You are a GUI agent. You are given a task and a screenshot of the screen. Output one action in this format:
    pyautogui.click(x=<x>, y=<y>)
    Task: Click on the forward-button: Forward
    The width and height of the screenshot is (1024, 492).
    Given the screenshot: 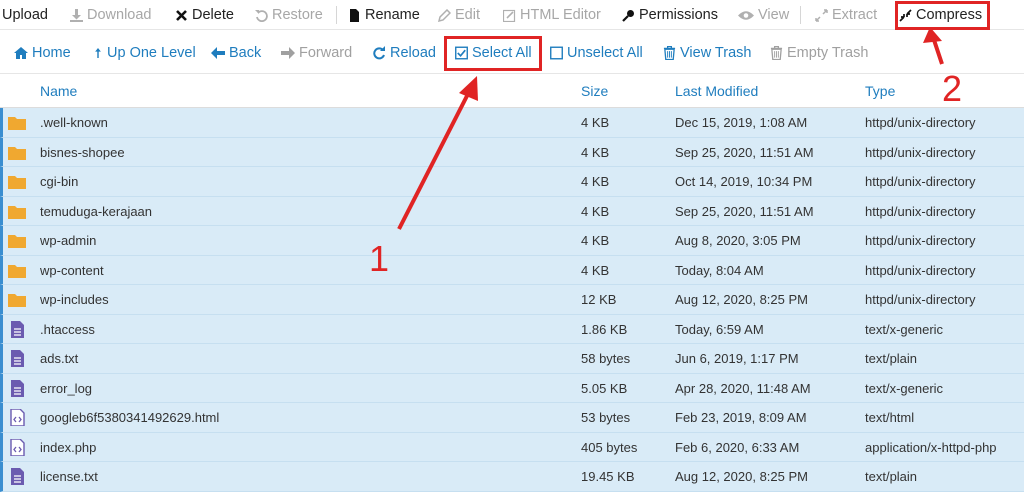 What is the action you would take?
    pyautogui.click(x=316, y=53)
    